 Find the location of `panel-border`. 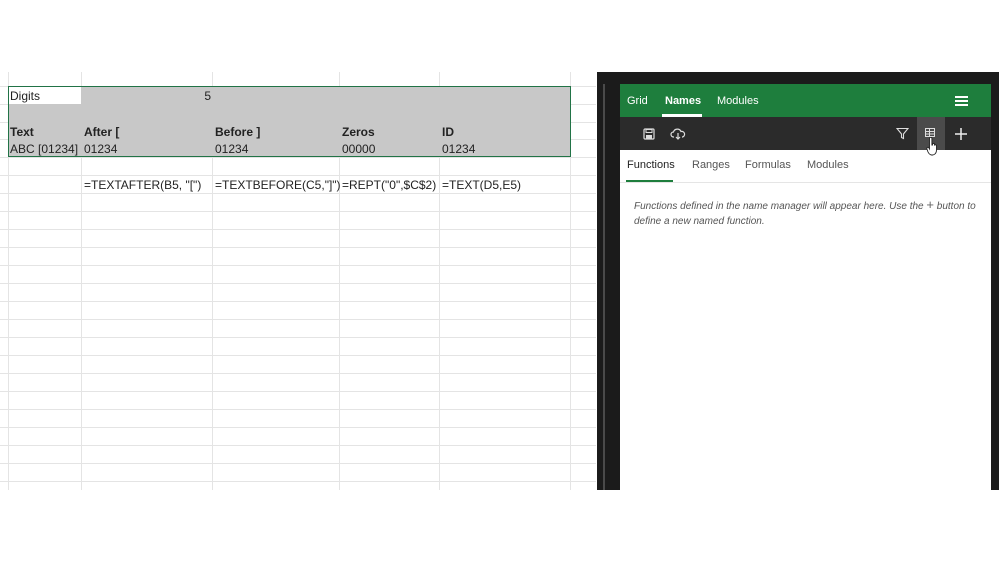

panel-border is located at coordinates (608, 281).